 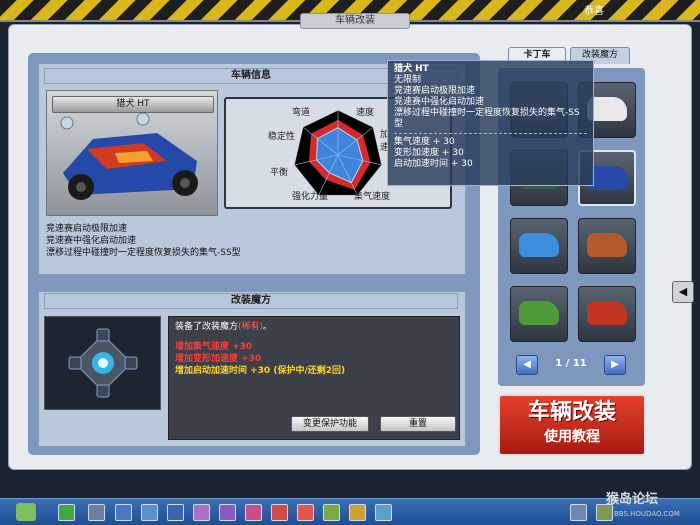 I want to click on change-protect-button: 变更保护功能, so click(x=330, y=424).